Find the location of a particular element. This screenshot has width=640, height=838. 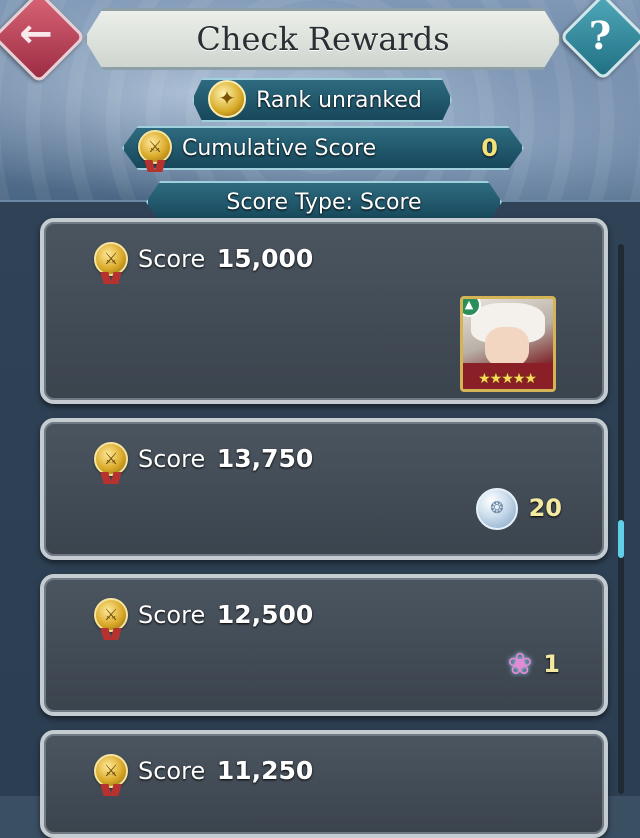

reward-score: Score 11,250 is located at coordinates (225, 770).